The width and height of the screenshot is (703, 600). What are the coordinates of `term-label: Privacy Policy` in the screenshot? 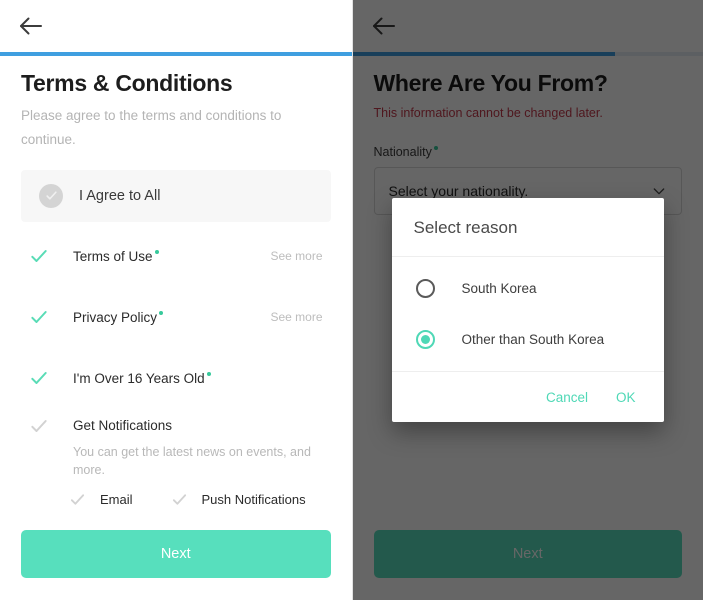 It's located at (118, 317).